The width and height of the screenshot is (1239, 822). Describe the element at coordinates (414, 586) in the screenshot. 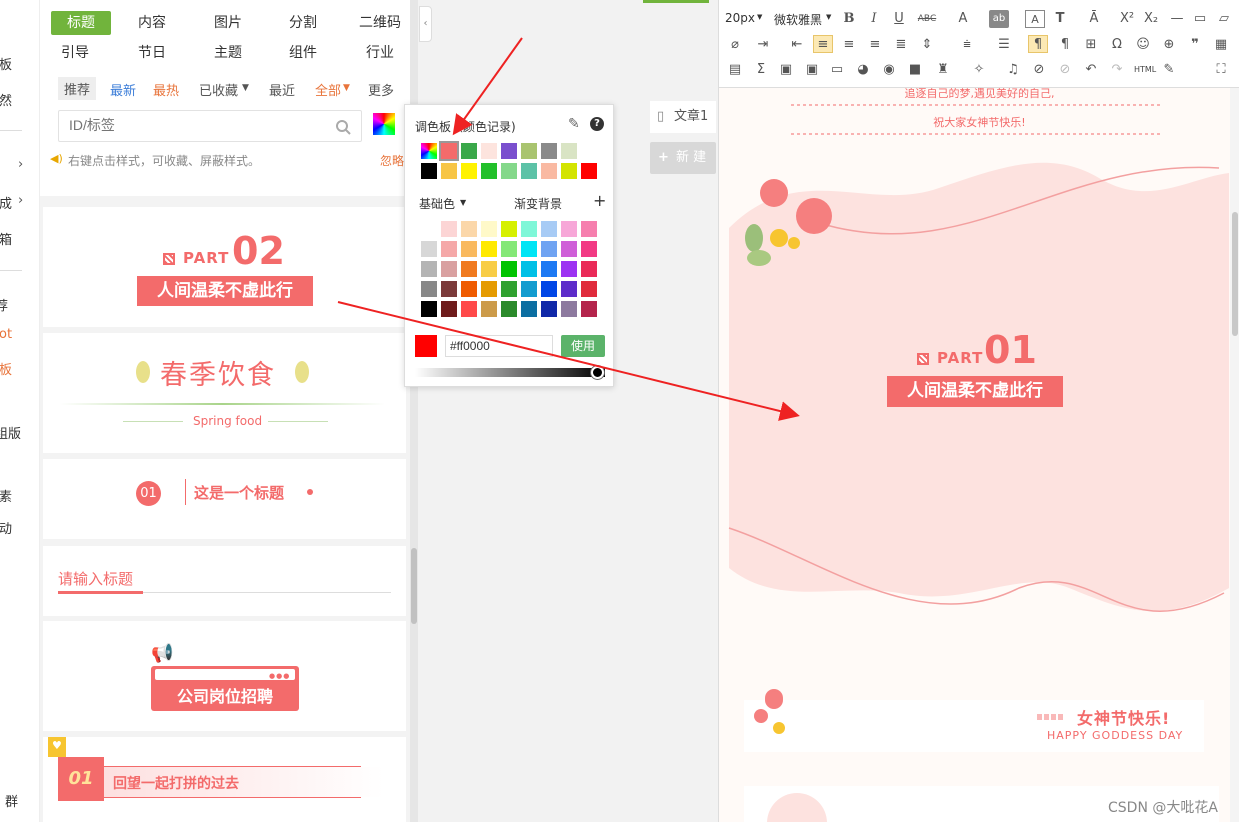

I see `panel-scroll-thumb` at that location.